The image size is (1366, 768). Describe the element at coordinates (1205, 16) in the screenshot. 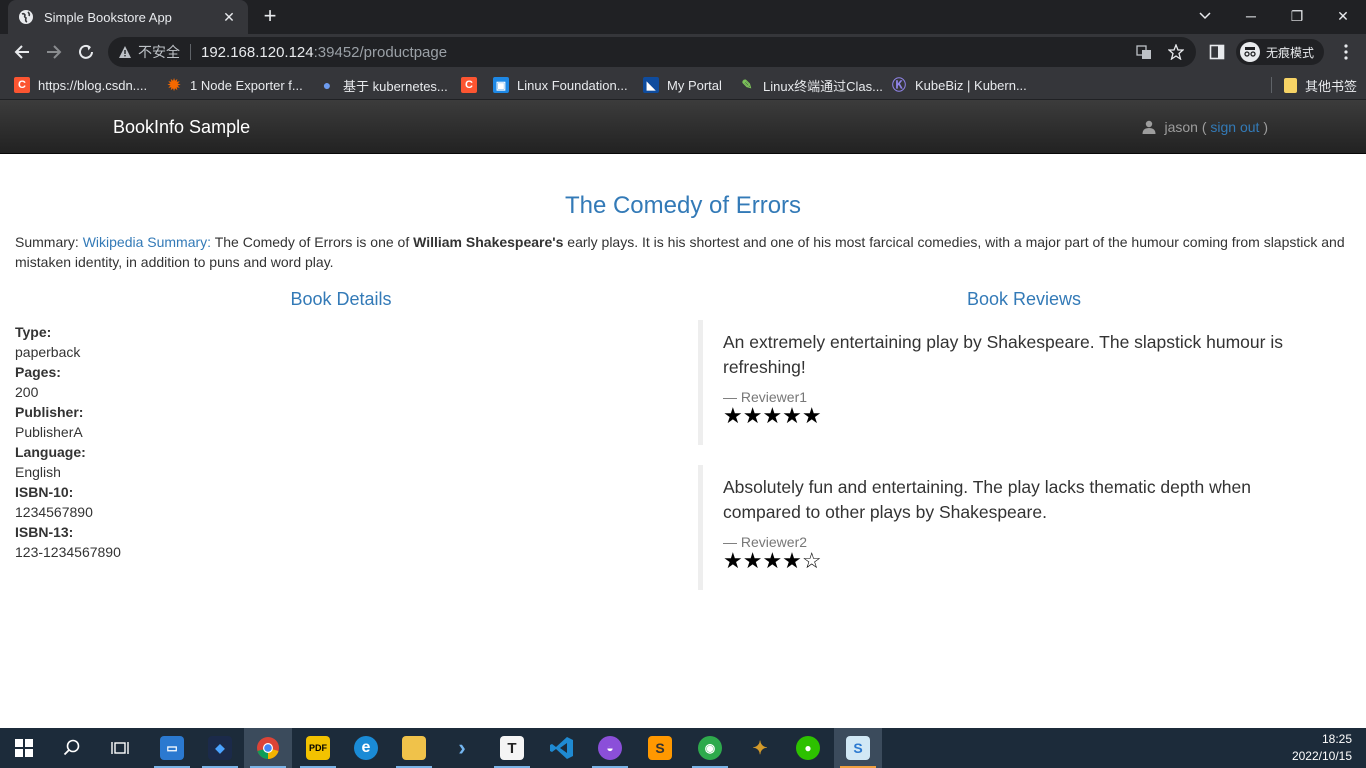

I see `tab-search-chevron-icon` at that location.